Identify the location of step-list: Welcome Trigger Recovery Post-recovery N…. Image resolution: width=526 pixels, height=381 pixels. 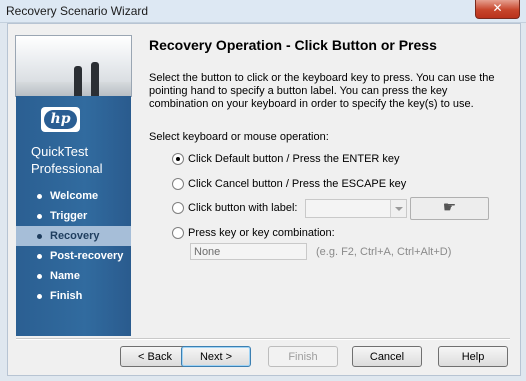
(73, 246).